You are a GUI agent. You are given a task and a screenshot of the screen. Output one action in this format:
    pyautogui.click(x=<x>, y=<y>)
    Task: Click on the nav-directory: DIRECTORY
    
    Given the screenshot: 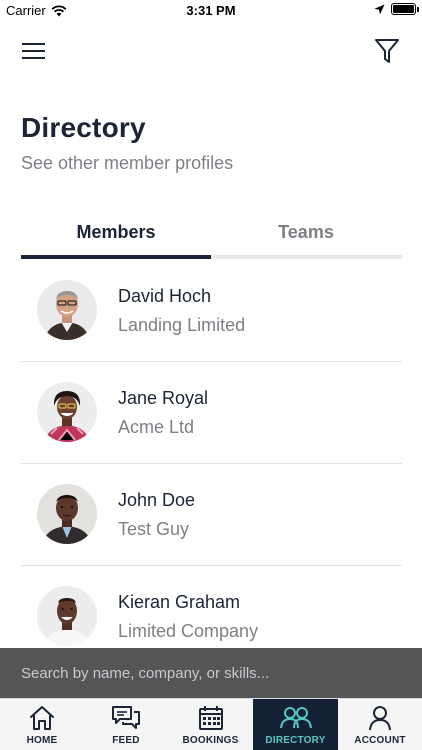 What is the action you would take?
    pyautogui.click(x=295, y=724)
    